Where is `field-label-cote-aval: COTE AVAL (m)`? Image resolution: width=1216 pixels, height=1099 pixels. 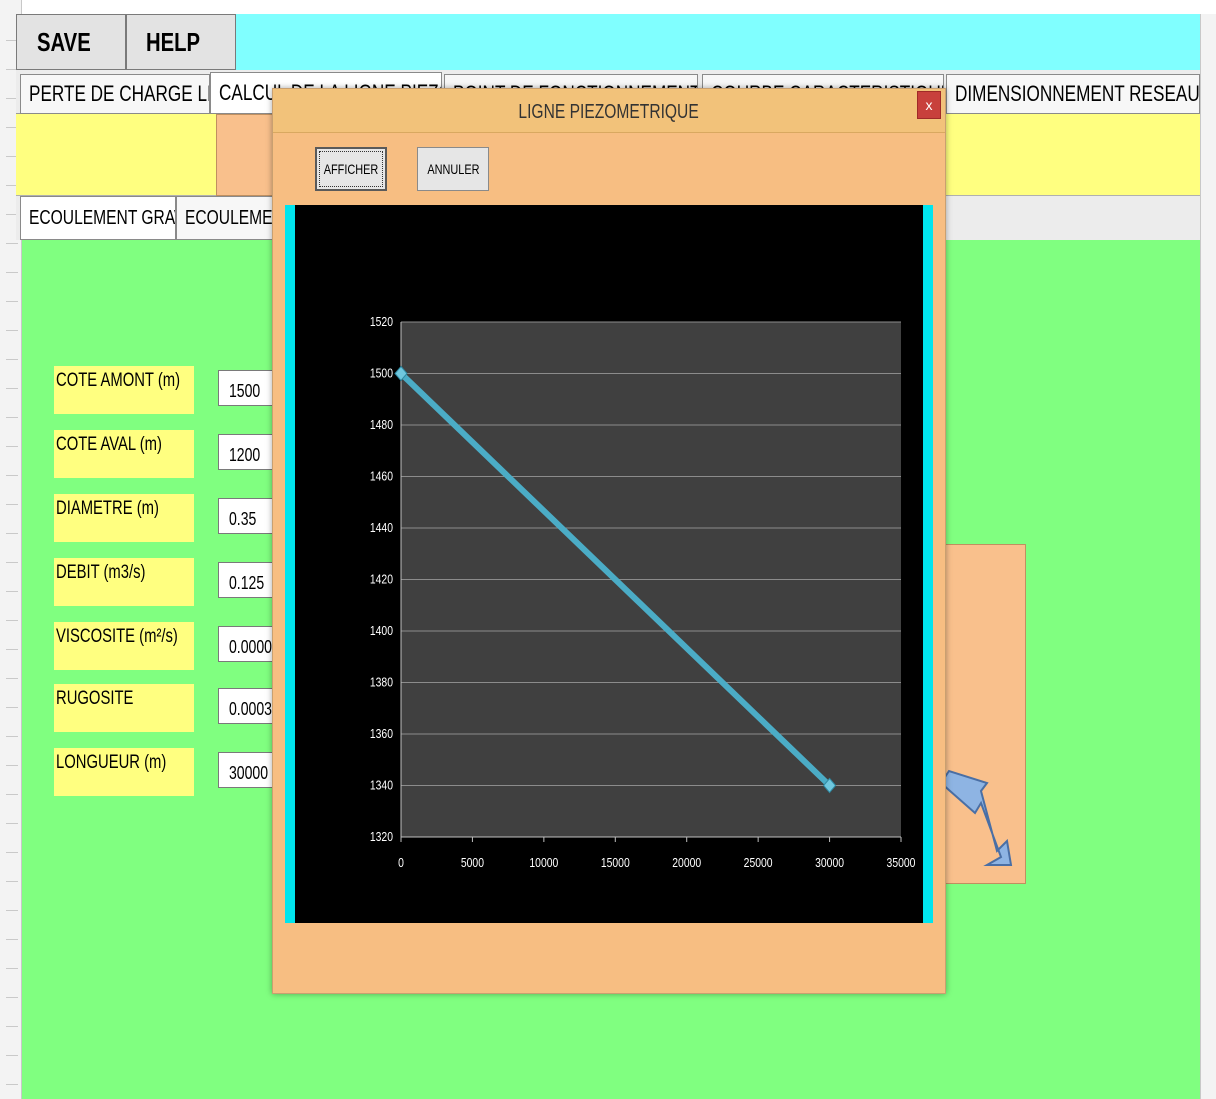 field-label-cote-aval: COTE AVAL (m) is located at coordinates (124, 454).